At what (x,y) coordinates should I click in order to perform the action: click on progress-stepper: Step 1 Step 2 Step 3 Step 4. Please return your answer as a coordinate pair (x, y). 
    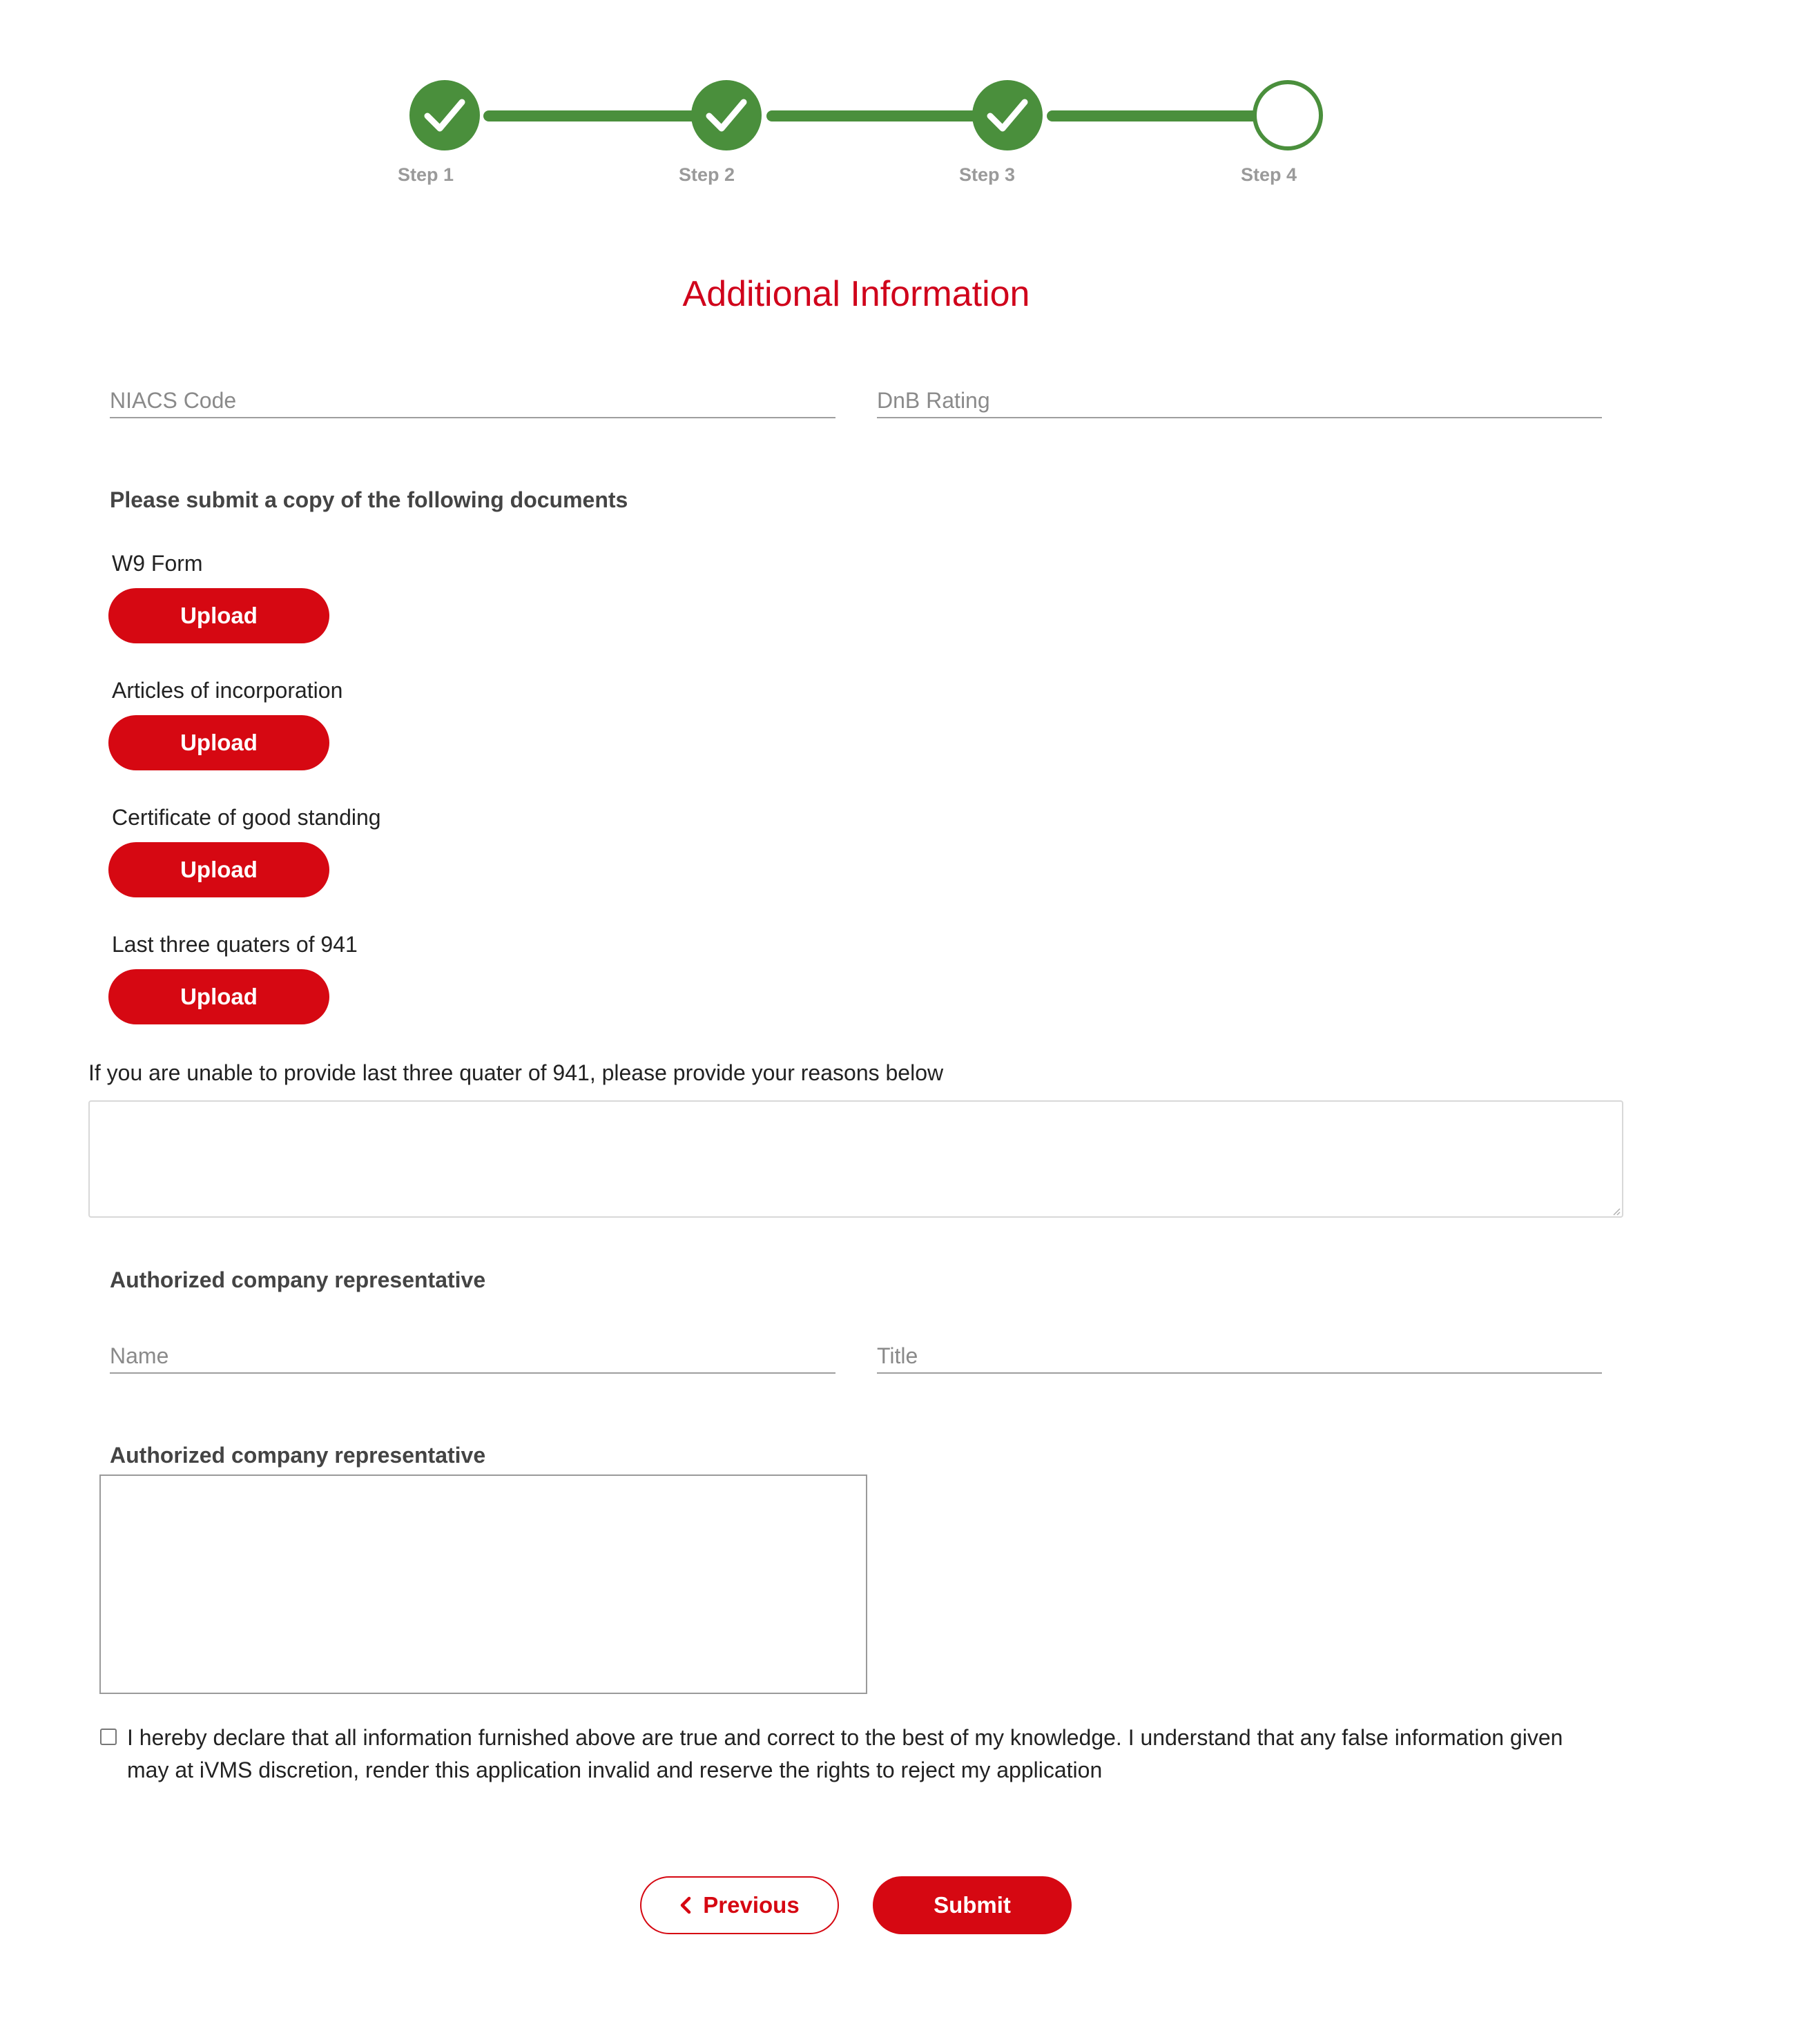
    Looking at the image, I should click on (903, 103).